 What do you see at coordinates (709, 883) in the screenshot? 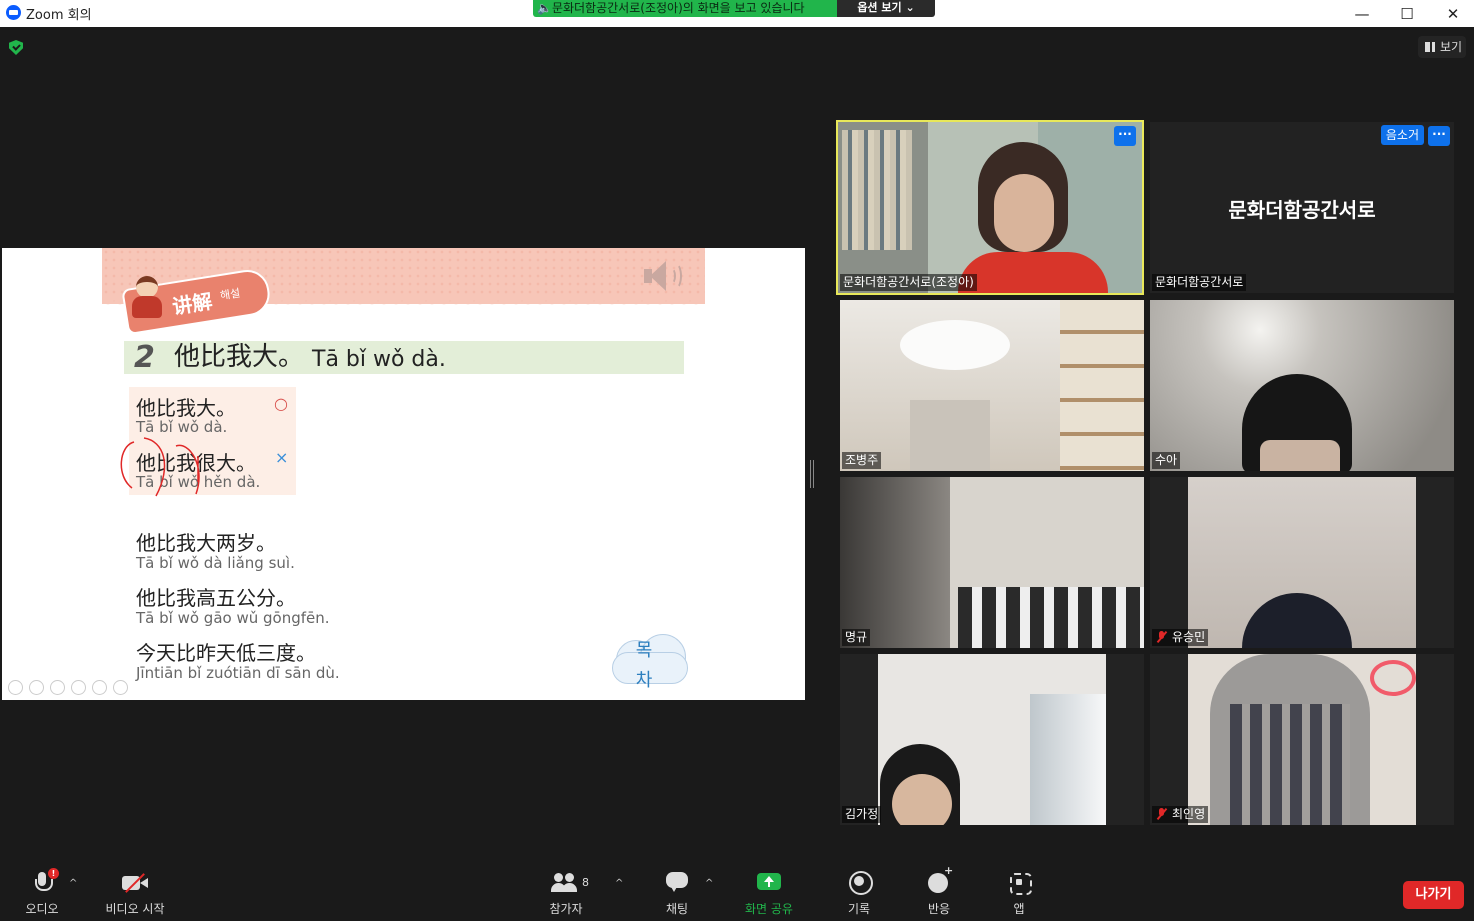
I see `chat-options-caret: ^` at bounding box center [709, 883].